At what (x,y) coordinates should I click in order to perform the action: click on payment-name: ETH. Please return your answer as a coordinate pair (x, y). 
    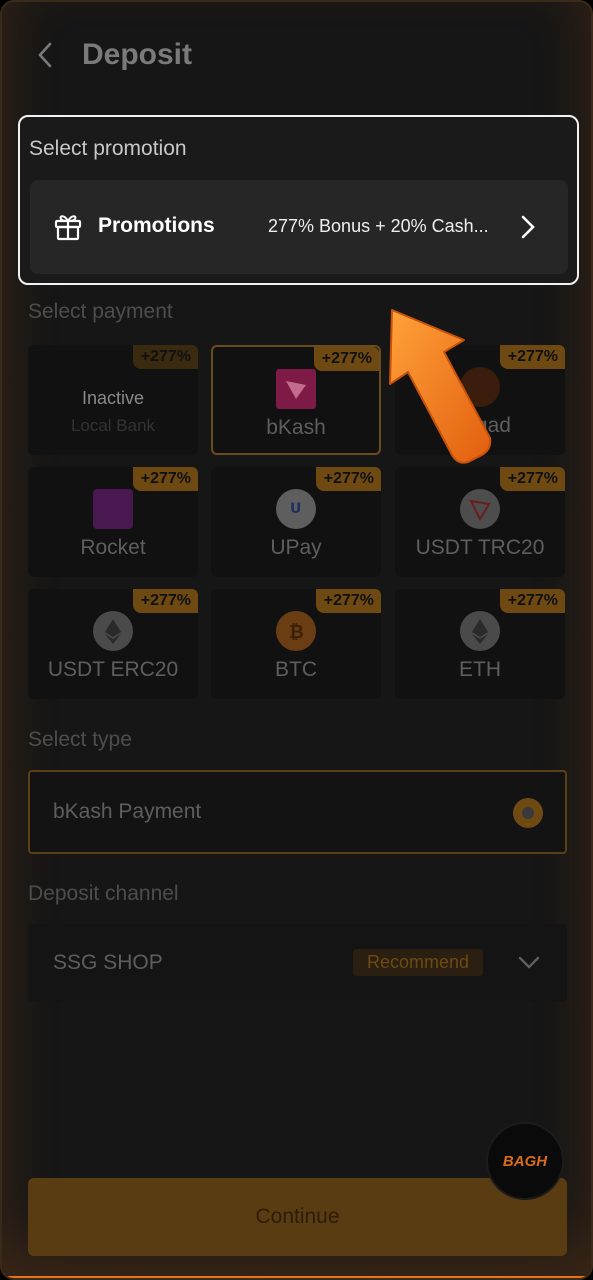
    Looking at the image, I should click on (480, 669).